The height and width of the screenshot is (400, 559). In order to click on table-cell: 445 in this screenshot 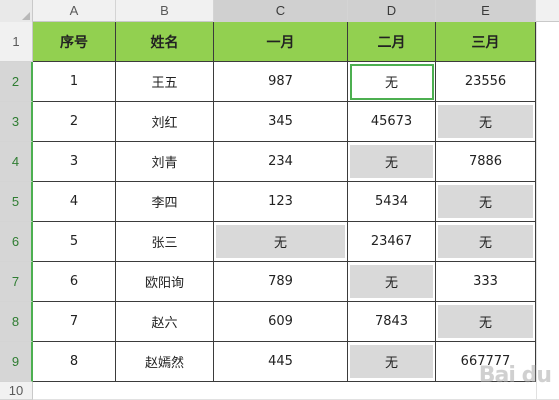, I will do `click(281, 362)`.